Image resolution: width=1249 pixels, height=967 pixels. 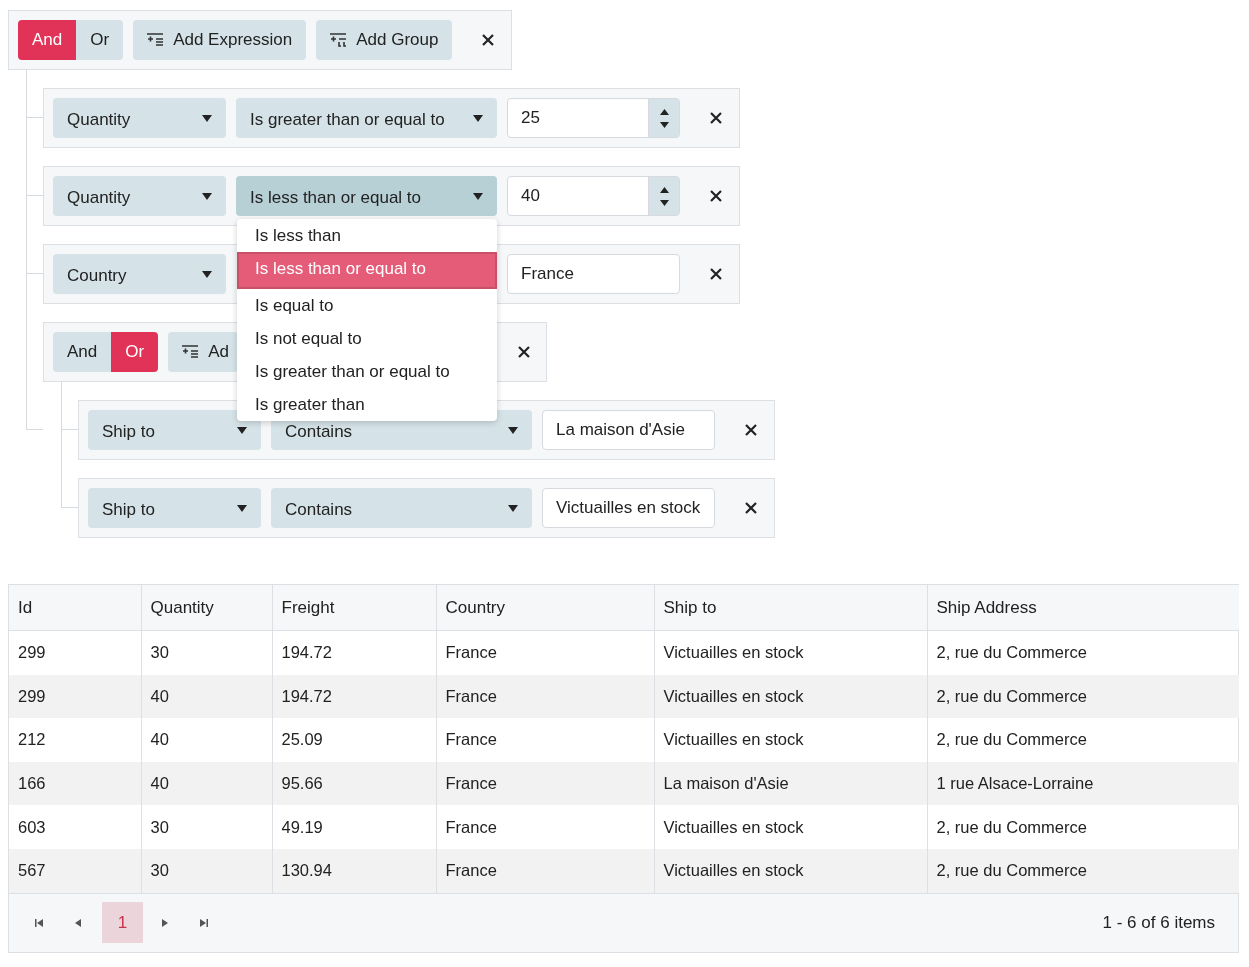 What do you see at coordinates (354, 740) in the screenshot?
I see `table-cell: 25.09` at bounding box center [354, 740].